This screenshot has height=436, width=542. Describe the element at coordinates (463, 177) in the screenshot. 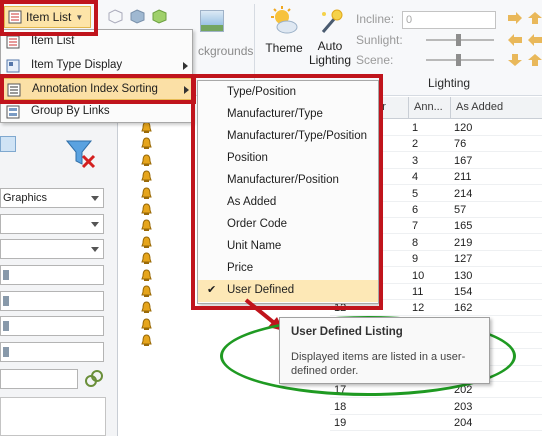

I see `cell-added: 211` at that location.